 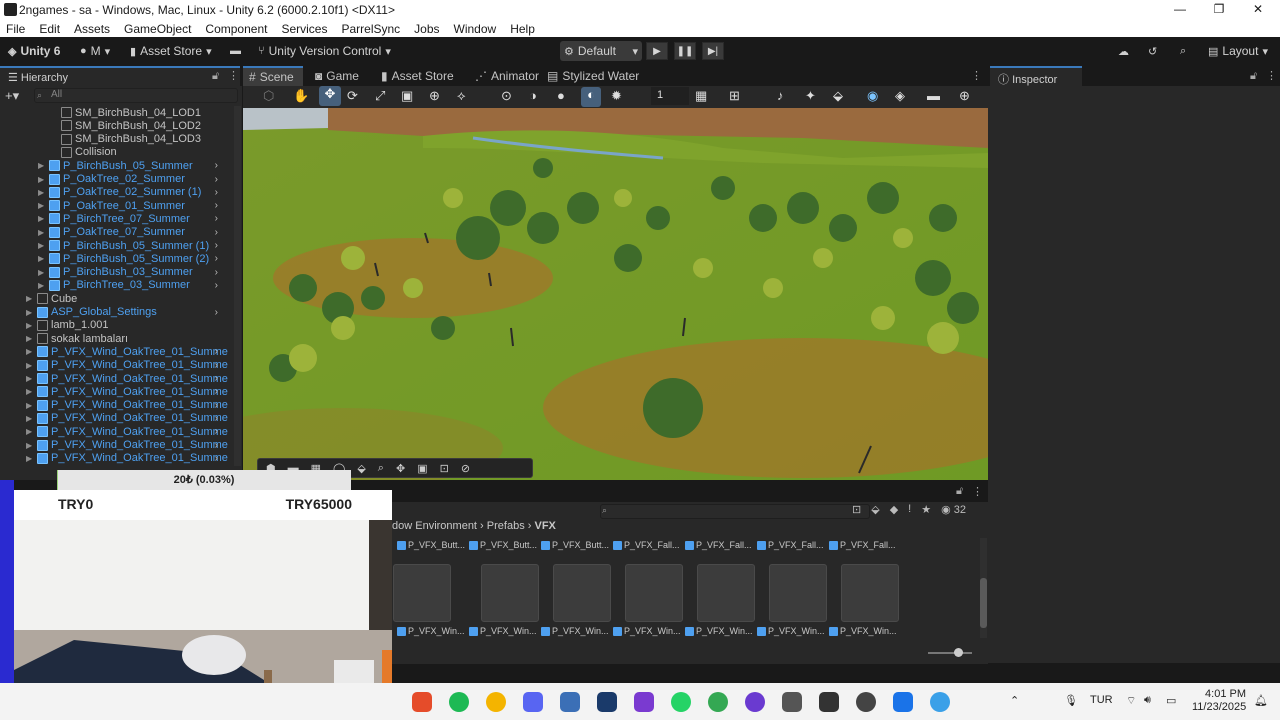 I want to click on breadcrumb-item: Prefabs, so click(x=506, y=526).